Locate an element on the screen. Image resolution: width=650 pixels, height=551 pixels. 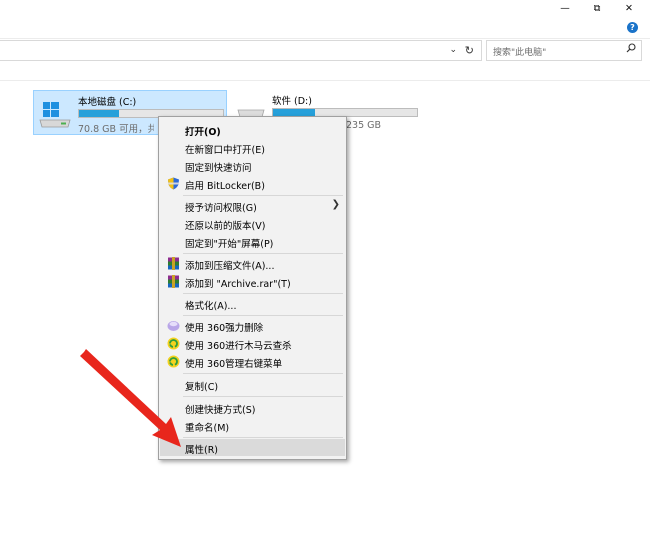
360-delete-icon is located at coordinates (173, 326).